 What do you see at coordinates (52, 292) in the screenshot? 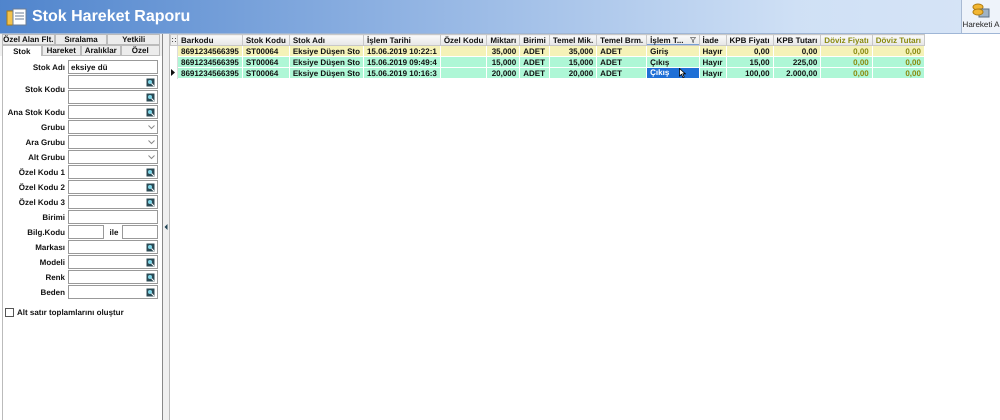
I see `field-label: Beden` at bounding box center [52, 292].